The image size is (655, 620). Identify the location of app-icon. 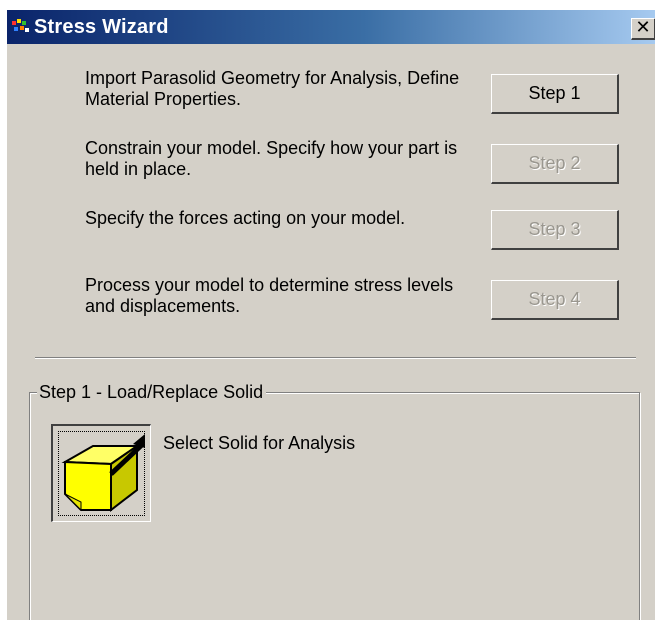
(21, 27).